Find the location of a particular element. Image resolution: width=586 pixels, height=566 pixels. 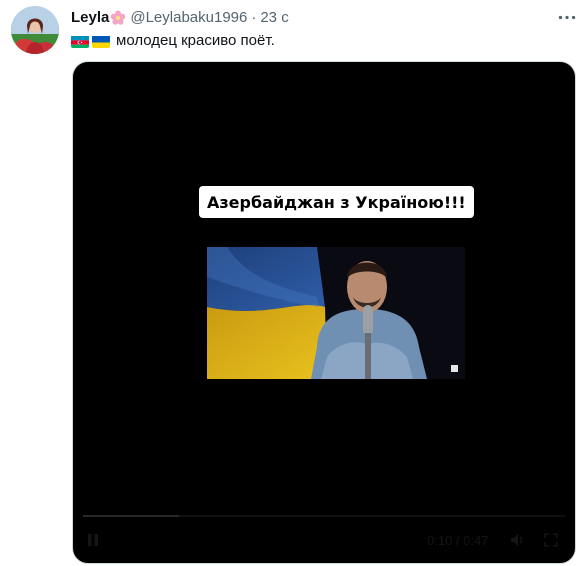

tweet-body: молодец красиво поёт. is located at coordinates (173, 41).